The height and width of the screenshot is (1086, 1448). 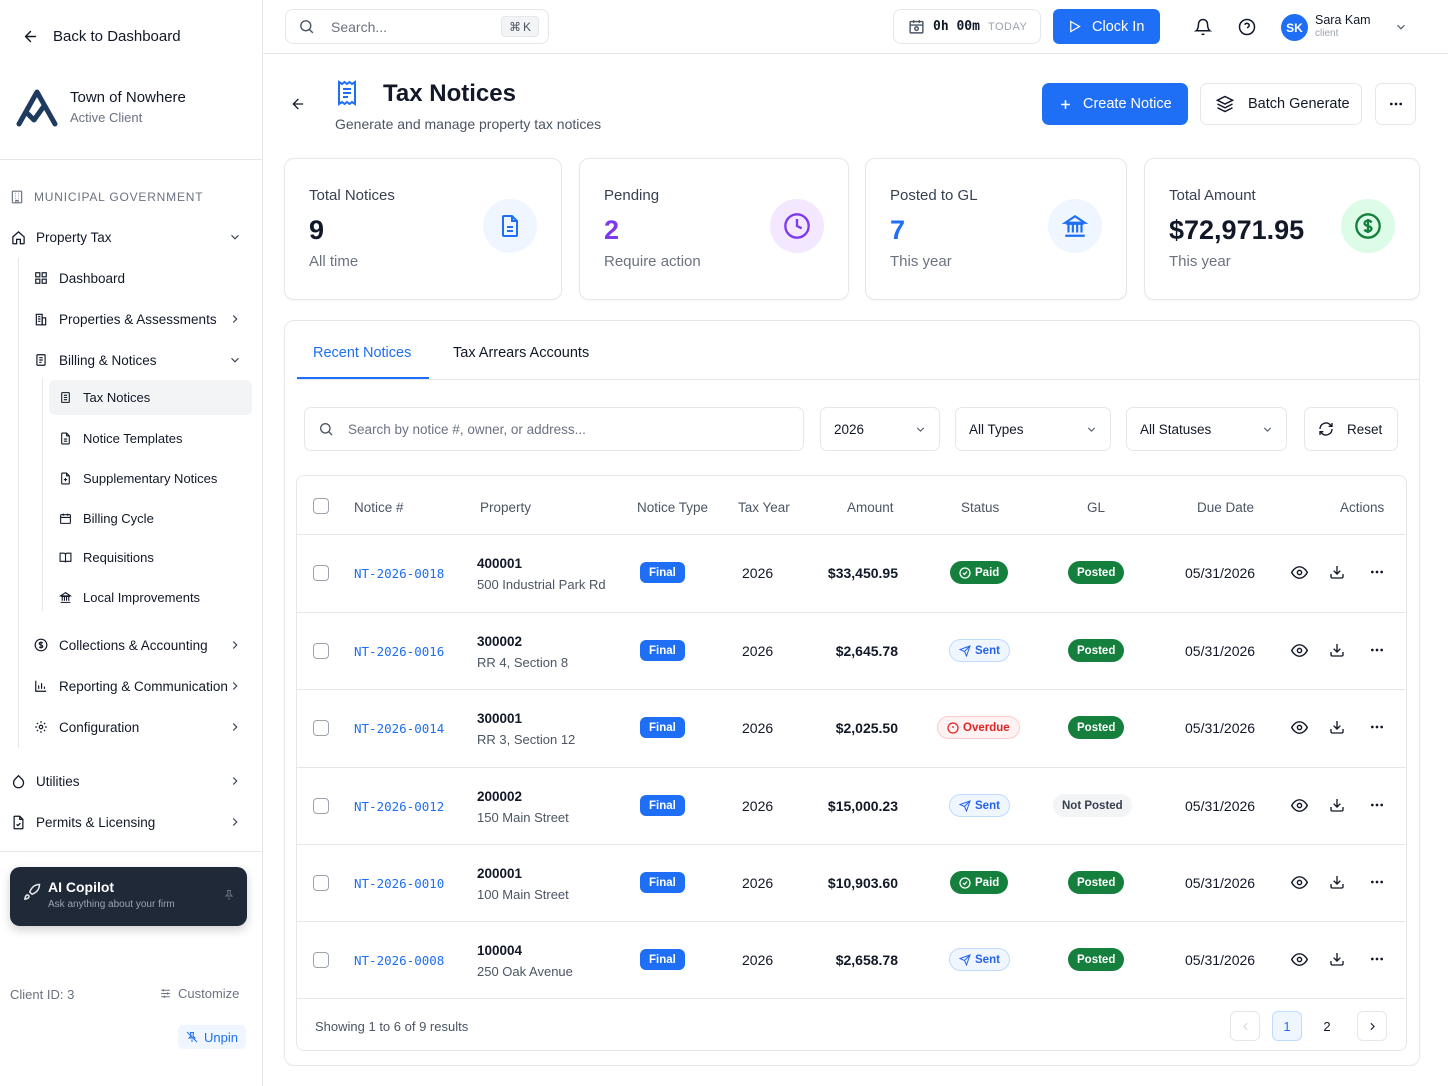 I want to click on unpin-button: Unpin, so click(x=212, y=1037).